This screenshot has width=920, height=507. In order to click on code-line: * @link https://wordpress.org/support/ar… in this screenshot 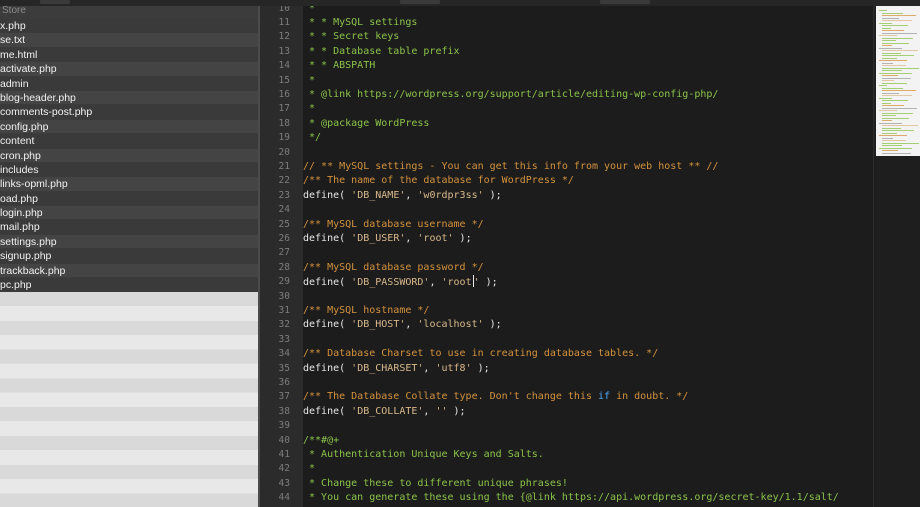, I will do `click(510, 95)`.